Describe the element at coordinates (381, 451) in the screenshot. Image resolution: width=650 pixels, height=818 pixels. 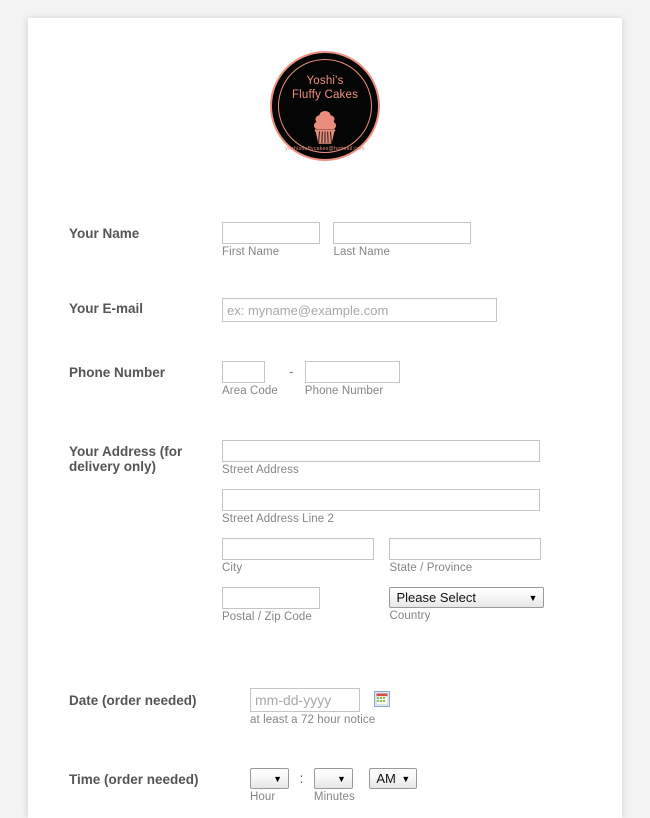
I see `street-address-input` at that location.